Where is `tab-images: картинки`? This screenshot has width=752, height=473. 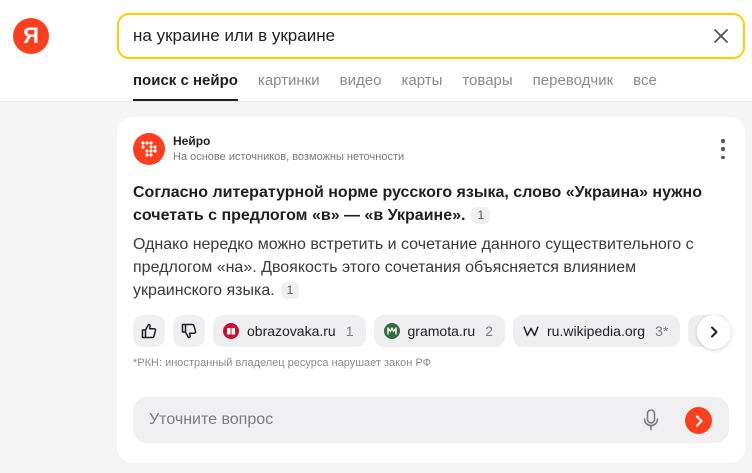 tab-images: картинки is located at coordinates (289, 80).